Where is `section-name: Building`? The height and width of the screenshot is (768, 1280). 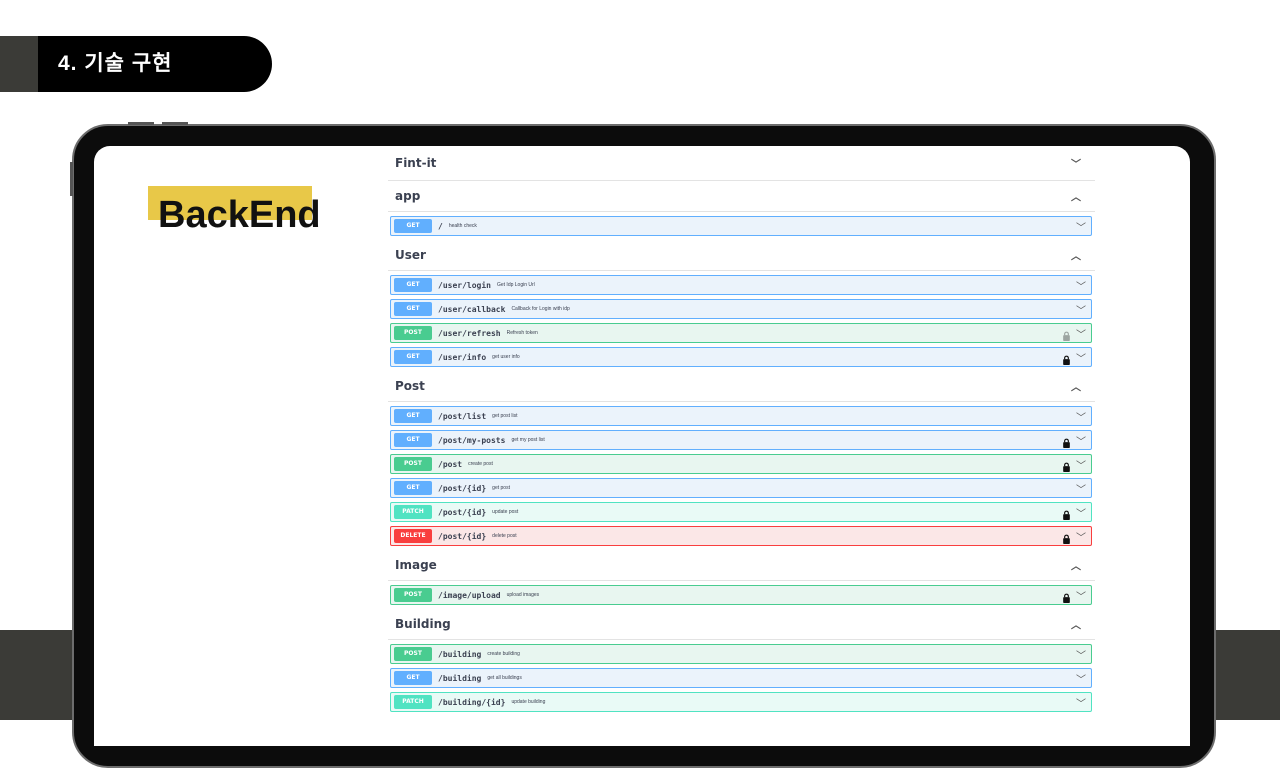 section-name: Building is located at coordinates (423, 624).